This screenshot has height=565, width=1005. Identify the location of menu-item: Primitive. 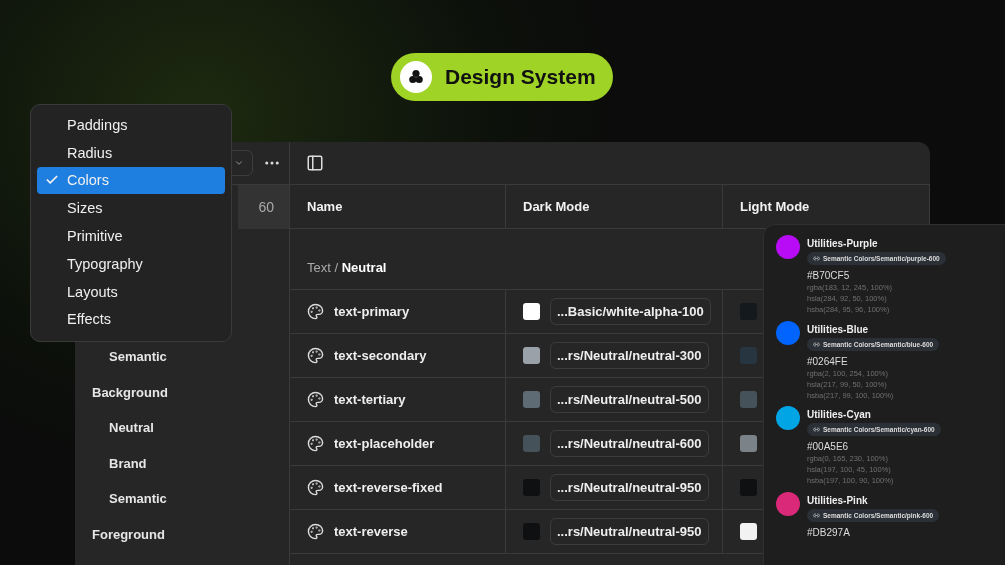
(131, 236).